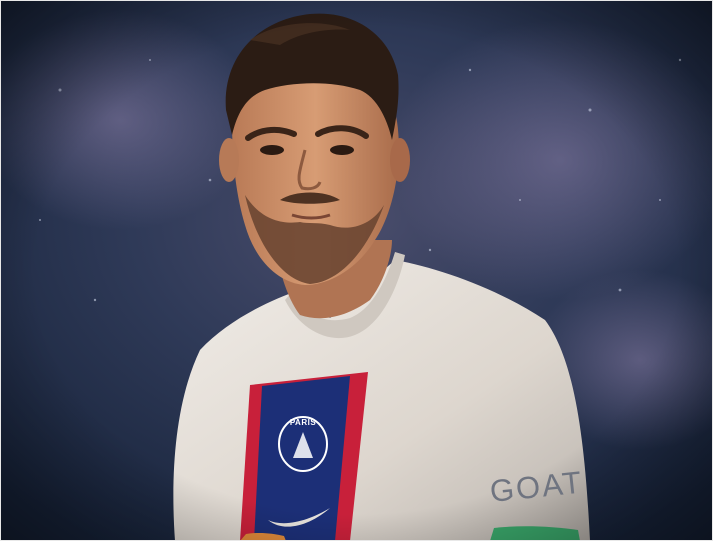 This screenshot has width=713, height=541. Describe the element at coordinates (303, 422) in the screenshot. I see `crest-label: PARIS` at that location.